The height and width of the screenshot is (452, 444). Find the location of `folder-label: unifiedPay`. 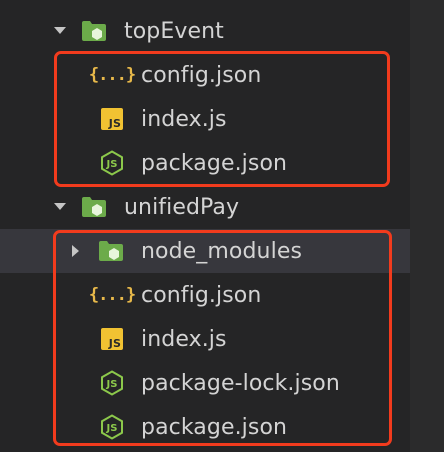

folder-label: unifiedPay is located at coordinates (182, 207).